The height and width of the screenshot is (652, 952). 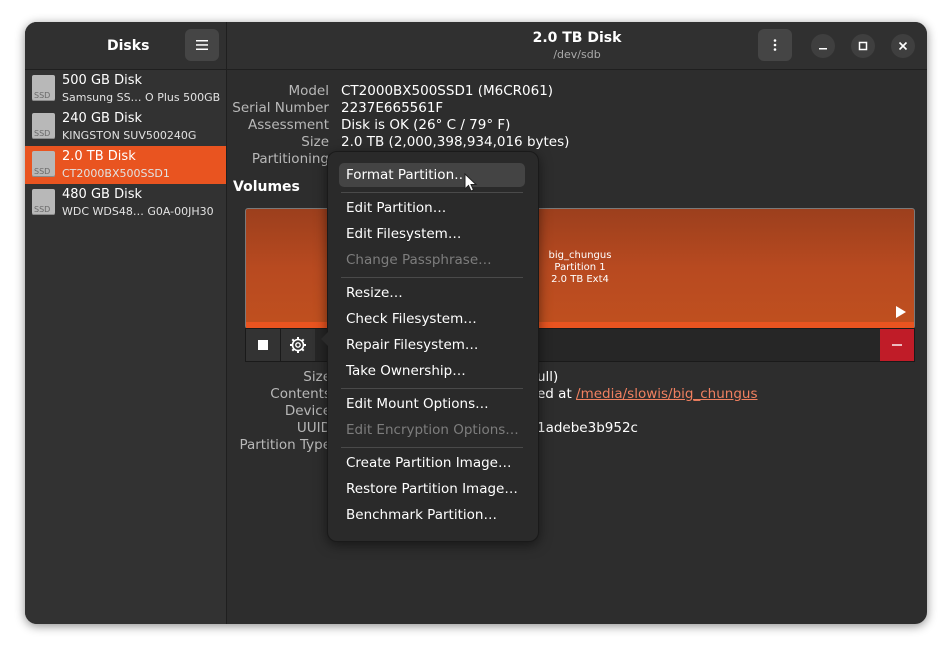 What do you see at coordinates (300, 394) in the screenshot?
I see `contents-label: Contents` at bounding box center [300, 394].